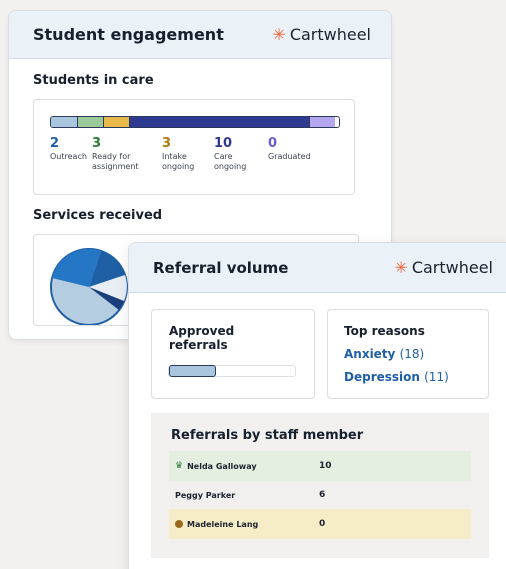 This screenshot has height=569, width=506. What do you see at coordinates (289, 156) in the screenshot?
I see `care-stat-label: Graduated` at bounding box center [289, 156].